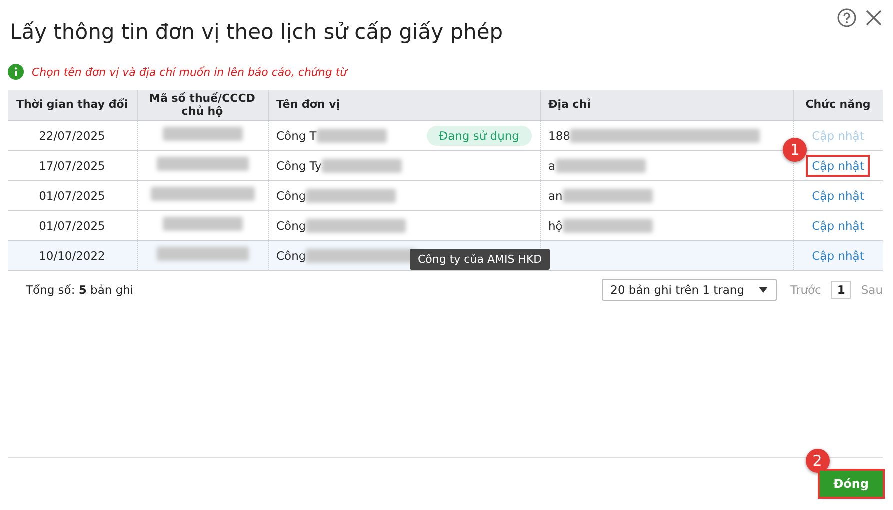 The image size is (893, 510). Describe the element at coordinates (72, 135) in the screenshot. I see `table-cell: 22/07/2025` at that location.